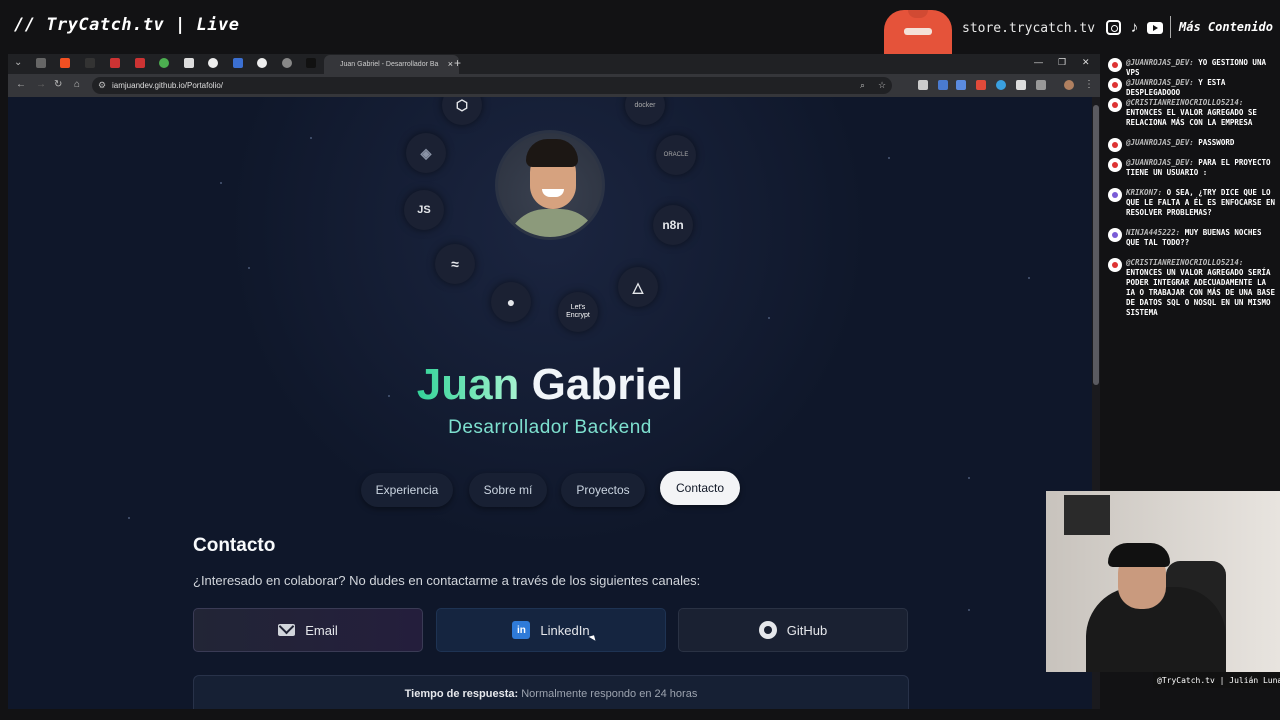  What do you see at coordinates (673, 225) in the screenshot?
I see `n8n-icon: n8n` at bounding box center [673, 225].